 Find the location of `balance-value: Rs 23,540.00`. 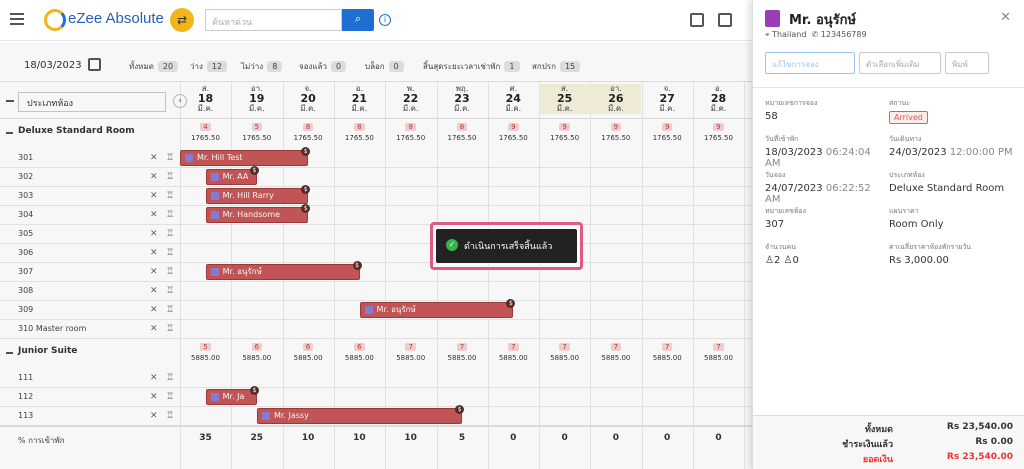

balance-value: Rs 23,540.00 is located at coordinates (979, 457).